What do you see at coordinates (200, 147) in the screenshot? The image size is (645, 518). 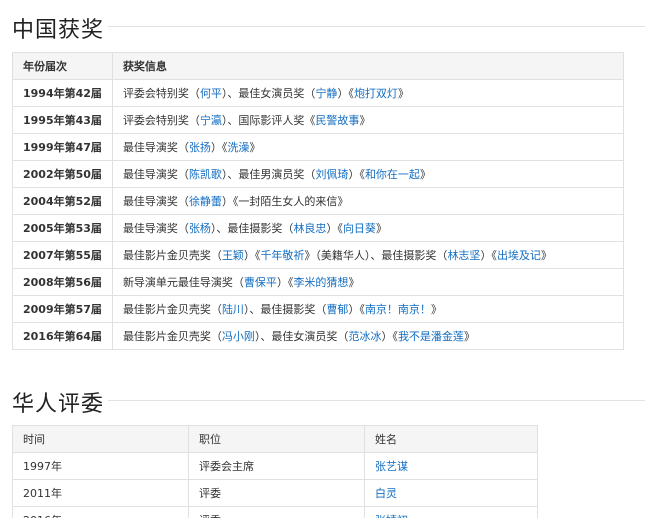 I see `award-link: 张扬` at bounding box center [200, 147].